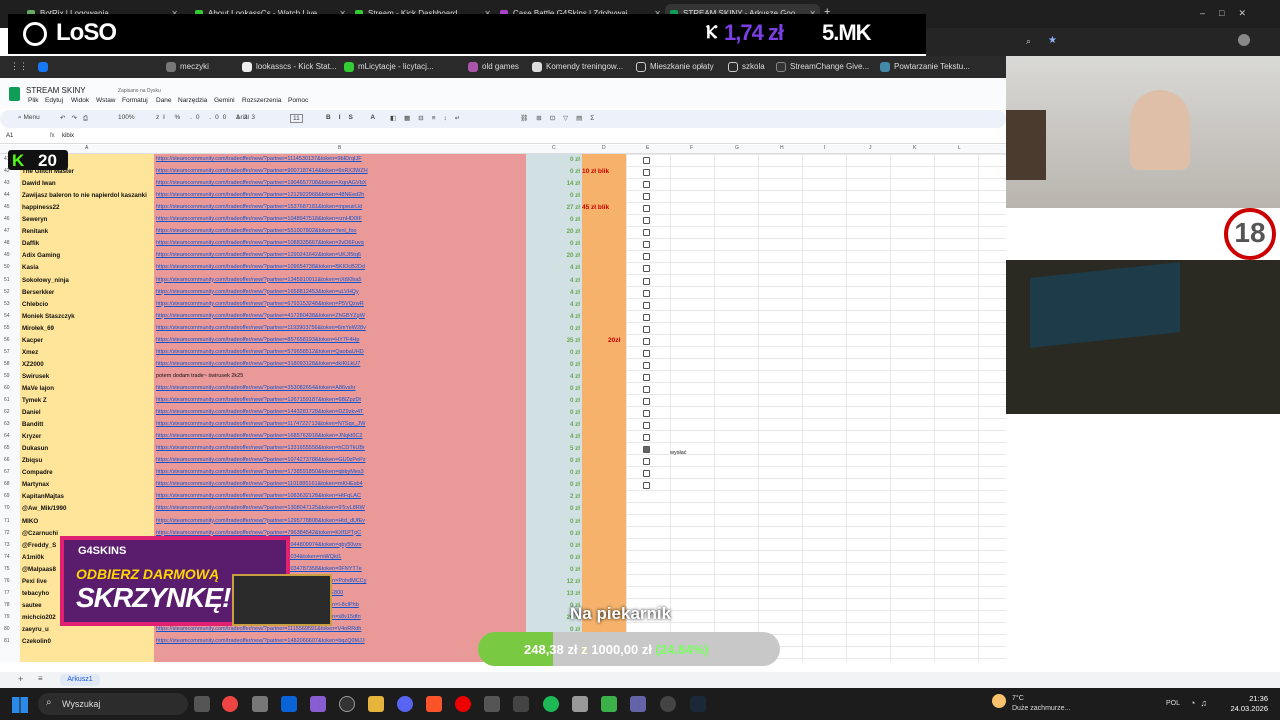 The height and width of the screenshot is (720, 1280). I want to click on row-name: Mirołek_69, so click(88, 328).